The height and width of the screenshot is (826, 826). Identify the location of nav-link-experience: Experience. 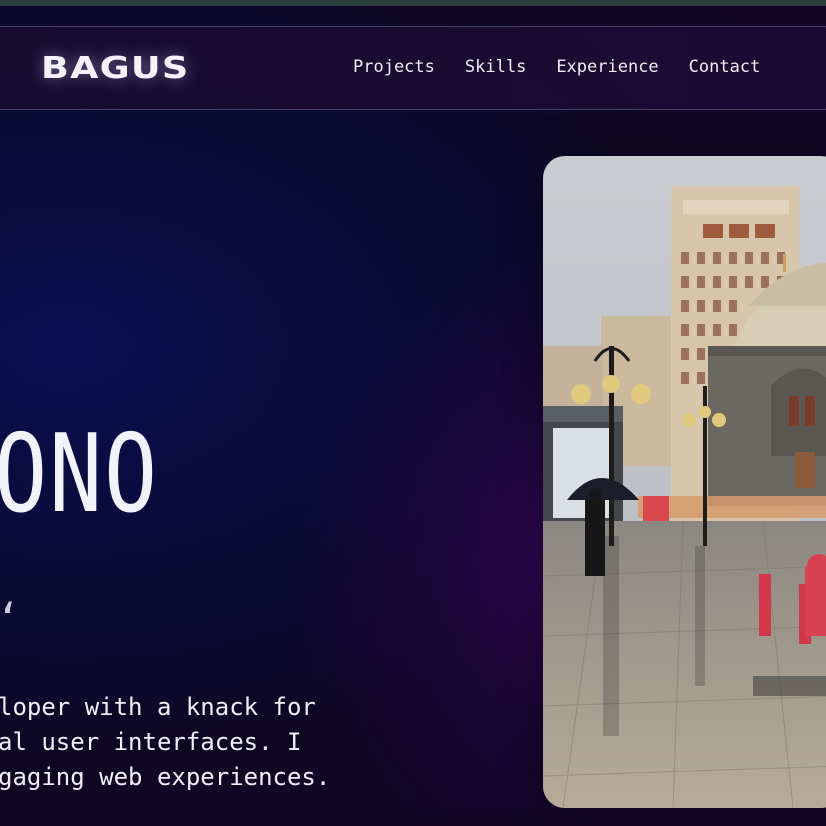
(607, 67).